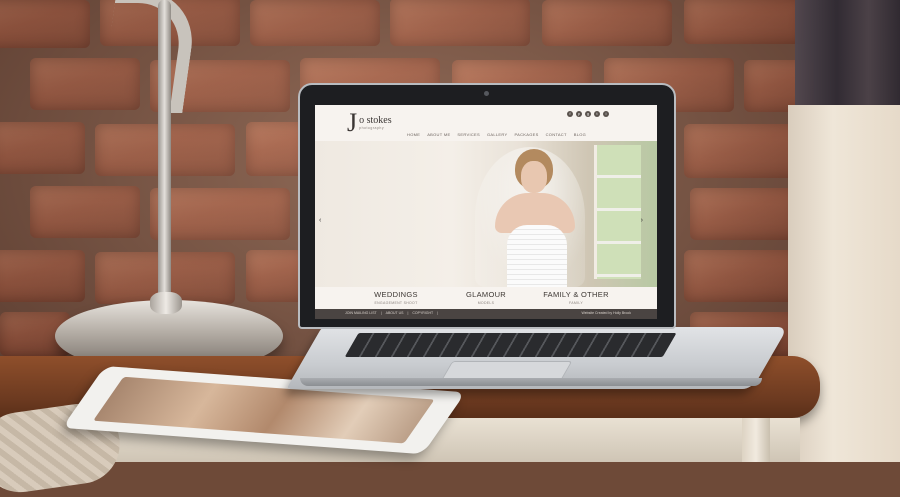 Image resolution: width=900 pixels, height=497 pixels. Describe the element at coordinates (576, 298) in the screenshot. I see `category-family: FAMILY & OTHER FAMILY` at that location.